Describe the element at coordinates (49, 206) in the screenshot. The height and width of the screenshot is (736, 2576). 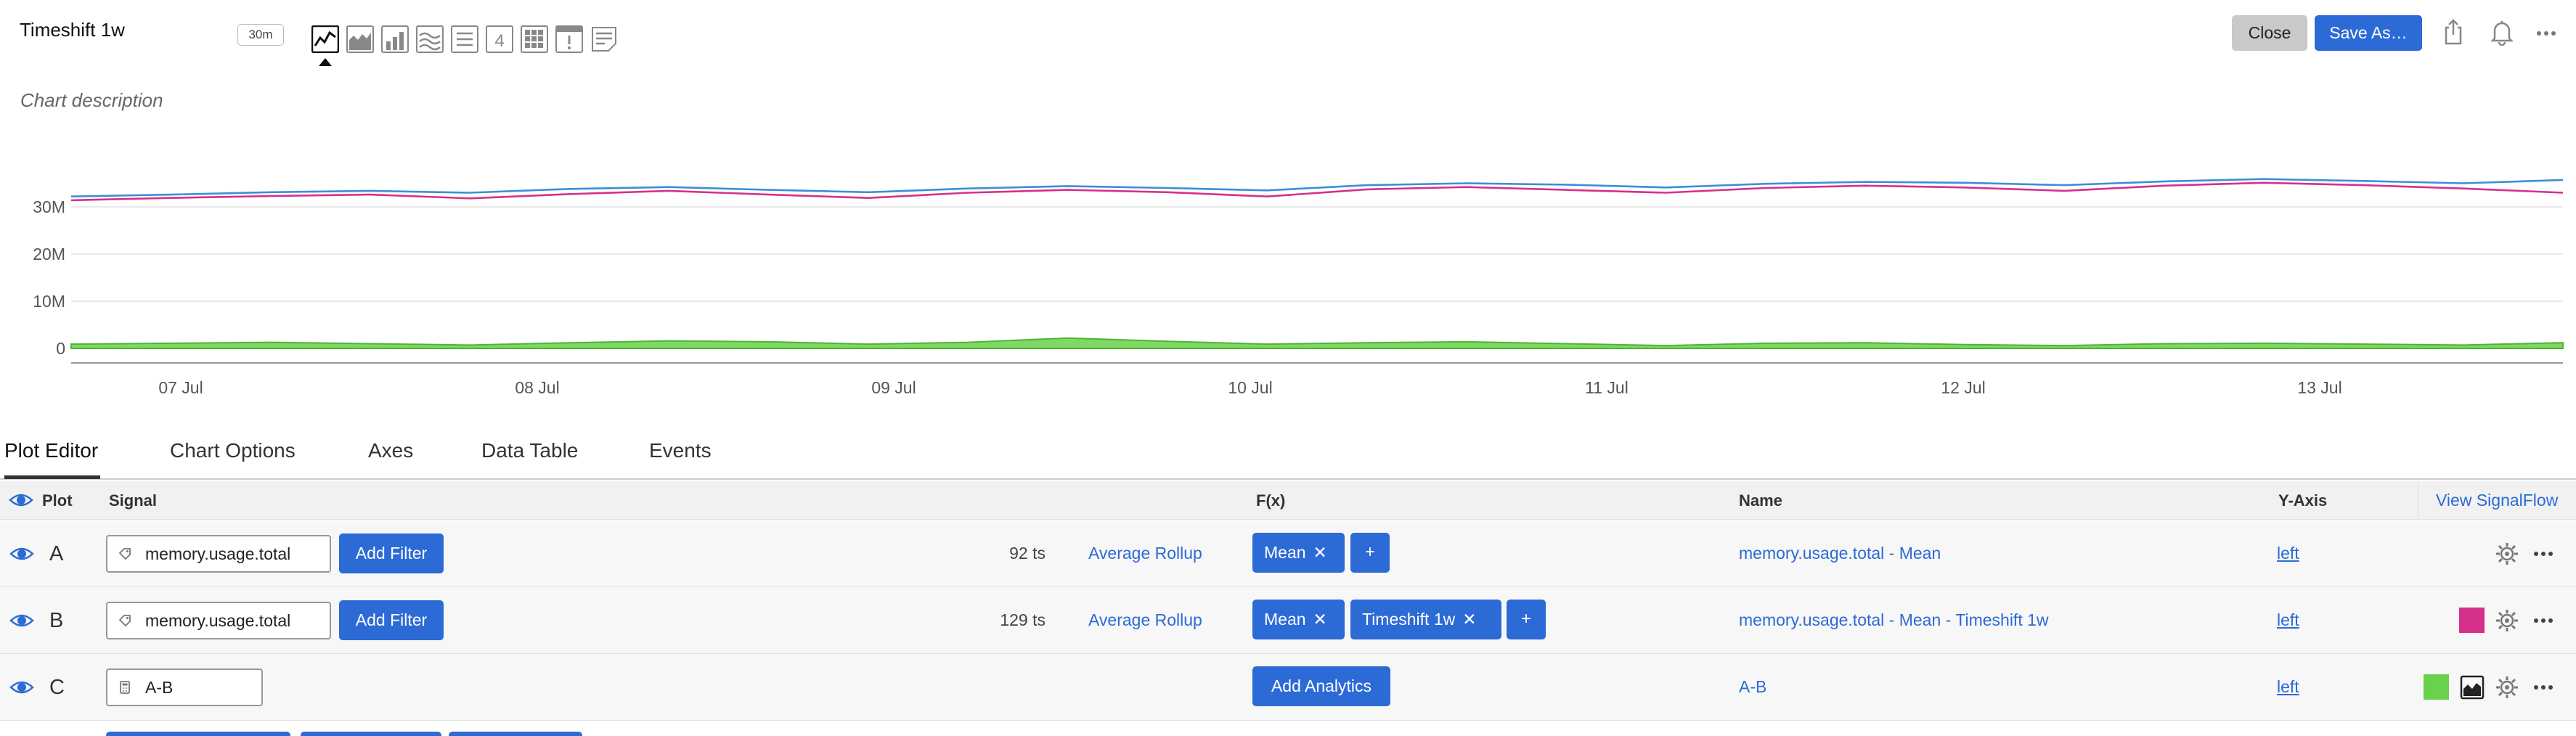
I see `y-tick-label: 30M` at that location.